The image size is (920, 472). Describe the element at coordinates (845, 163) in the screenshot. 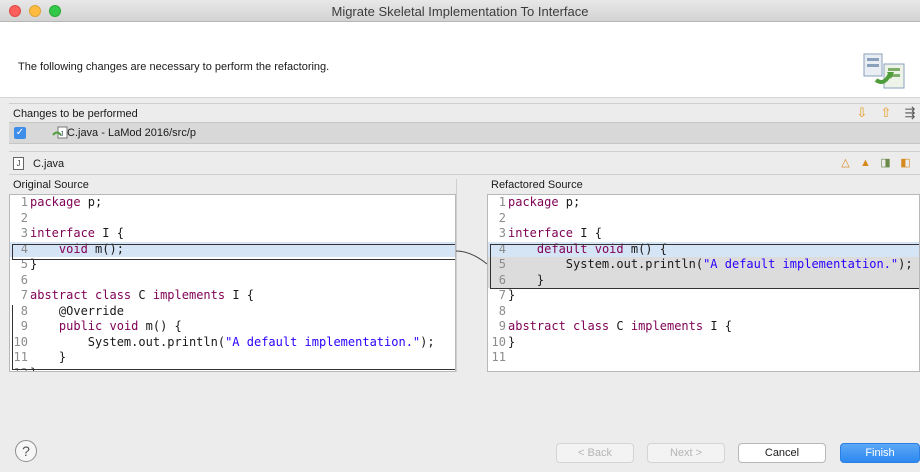

I see `next-difference-icon: △` at that location.